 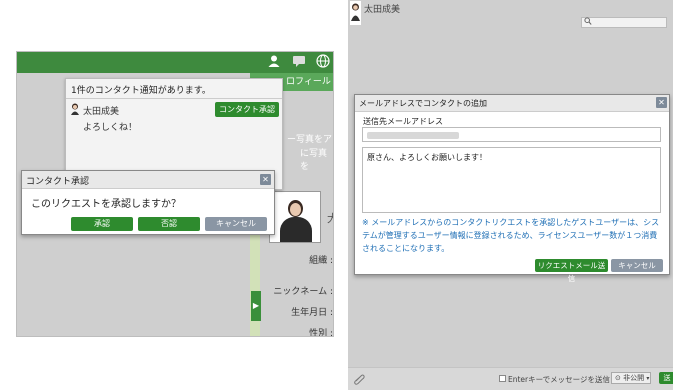 I want to click on search-icon, so click(x=588, y=23).